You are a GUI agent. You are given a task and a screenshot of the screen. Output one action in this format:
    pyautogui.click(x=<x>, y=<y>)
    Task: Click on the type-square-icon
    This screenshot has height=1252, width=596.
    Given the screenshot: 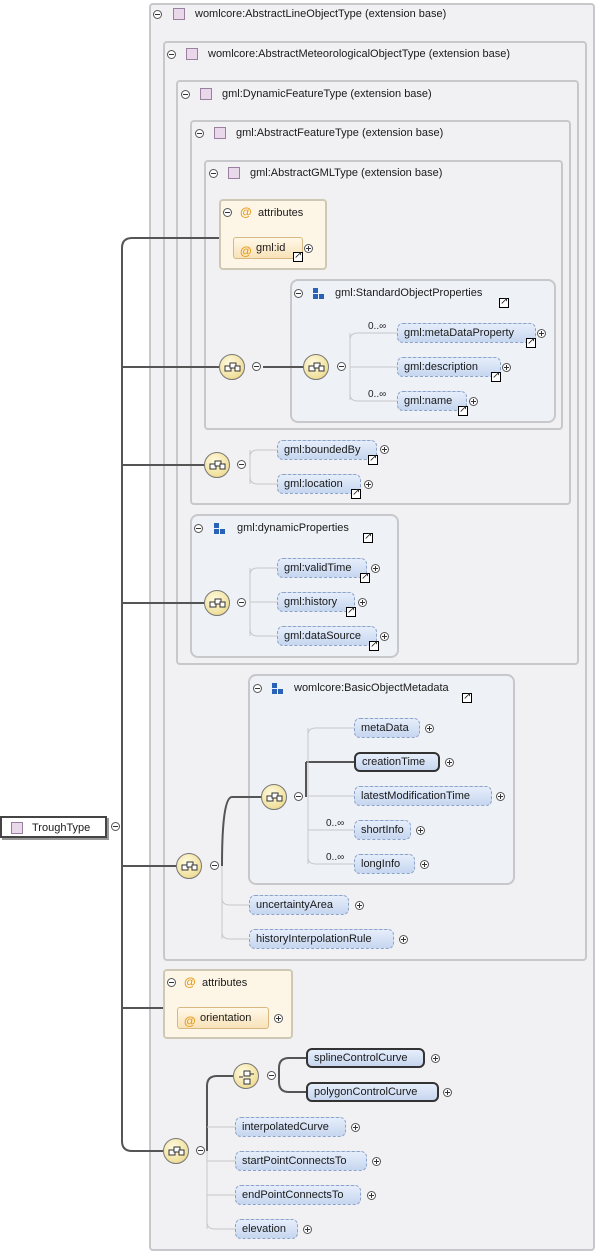 What is the action you would take?
    pyautogui.click(x=17, y=828)
    